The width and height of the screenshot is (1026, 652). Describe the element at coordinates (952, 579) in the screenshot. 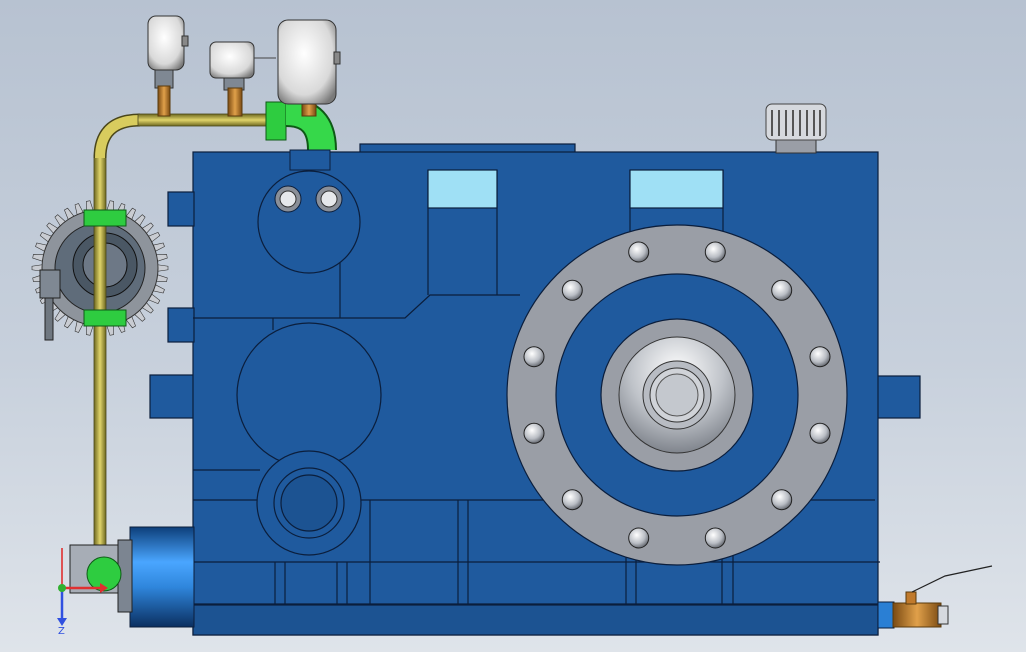

I see `valve-handle` at that location.